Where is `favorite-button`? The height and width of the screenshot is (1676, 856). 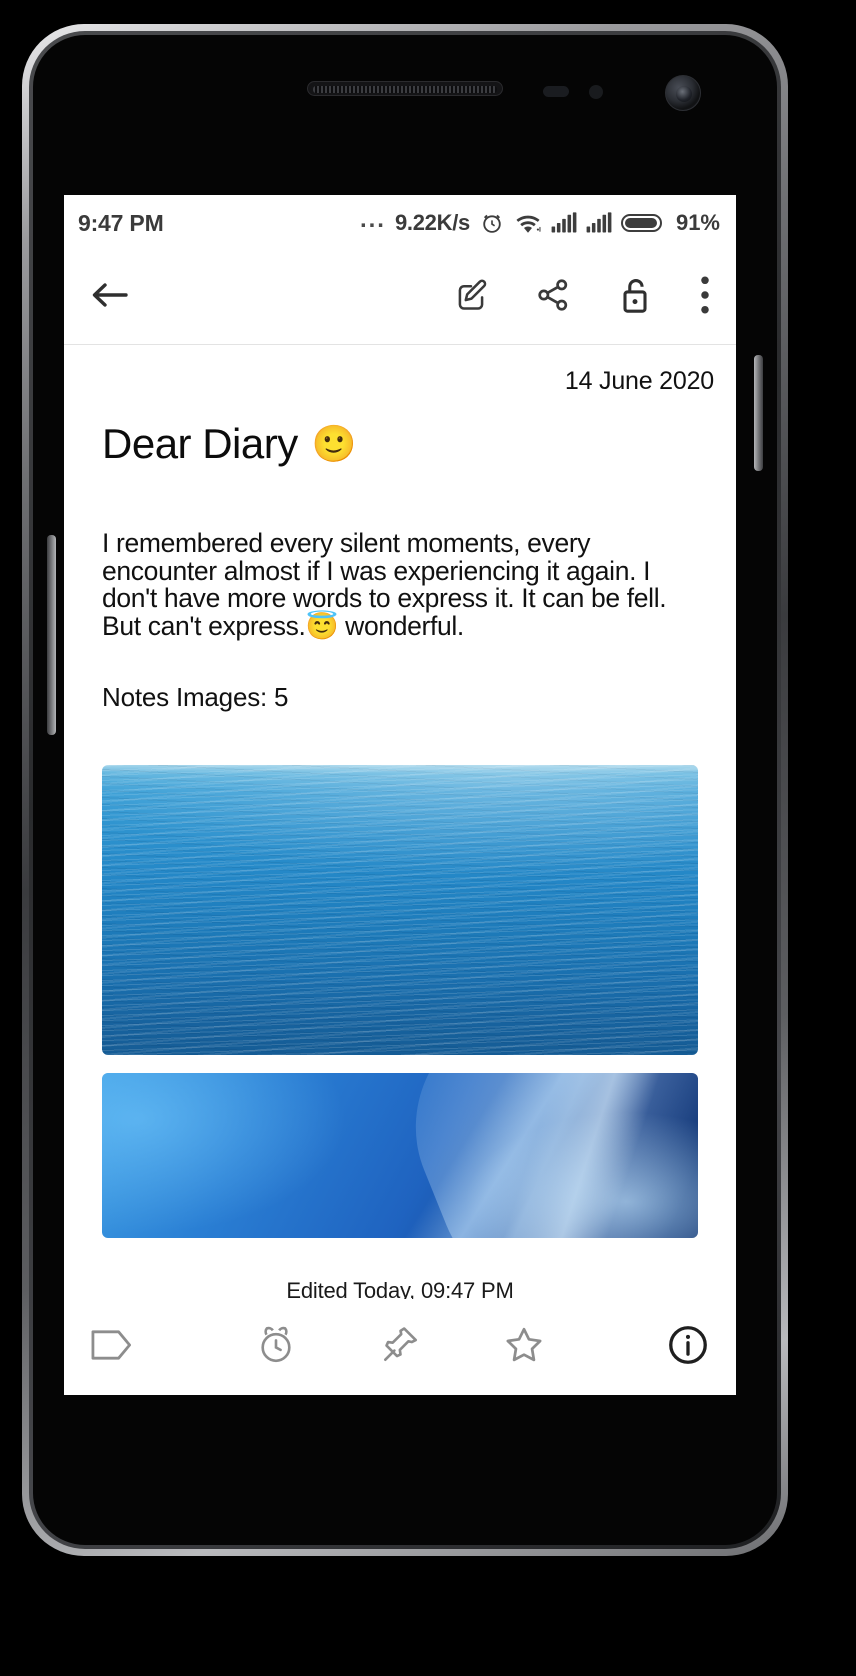
favorite-button is located at coordinates (524, 1347).